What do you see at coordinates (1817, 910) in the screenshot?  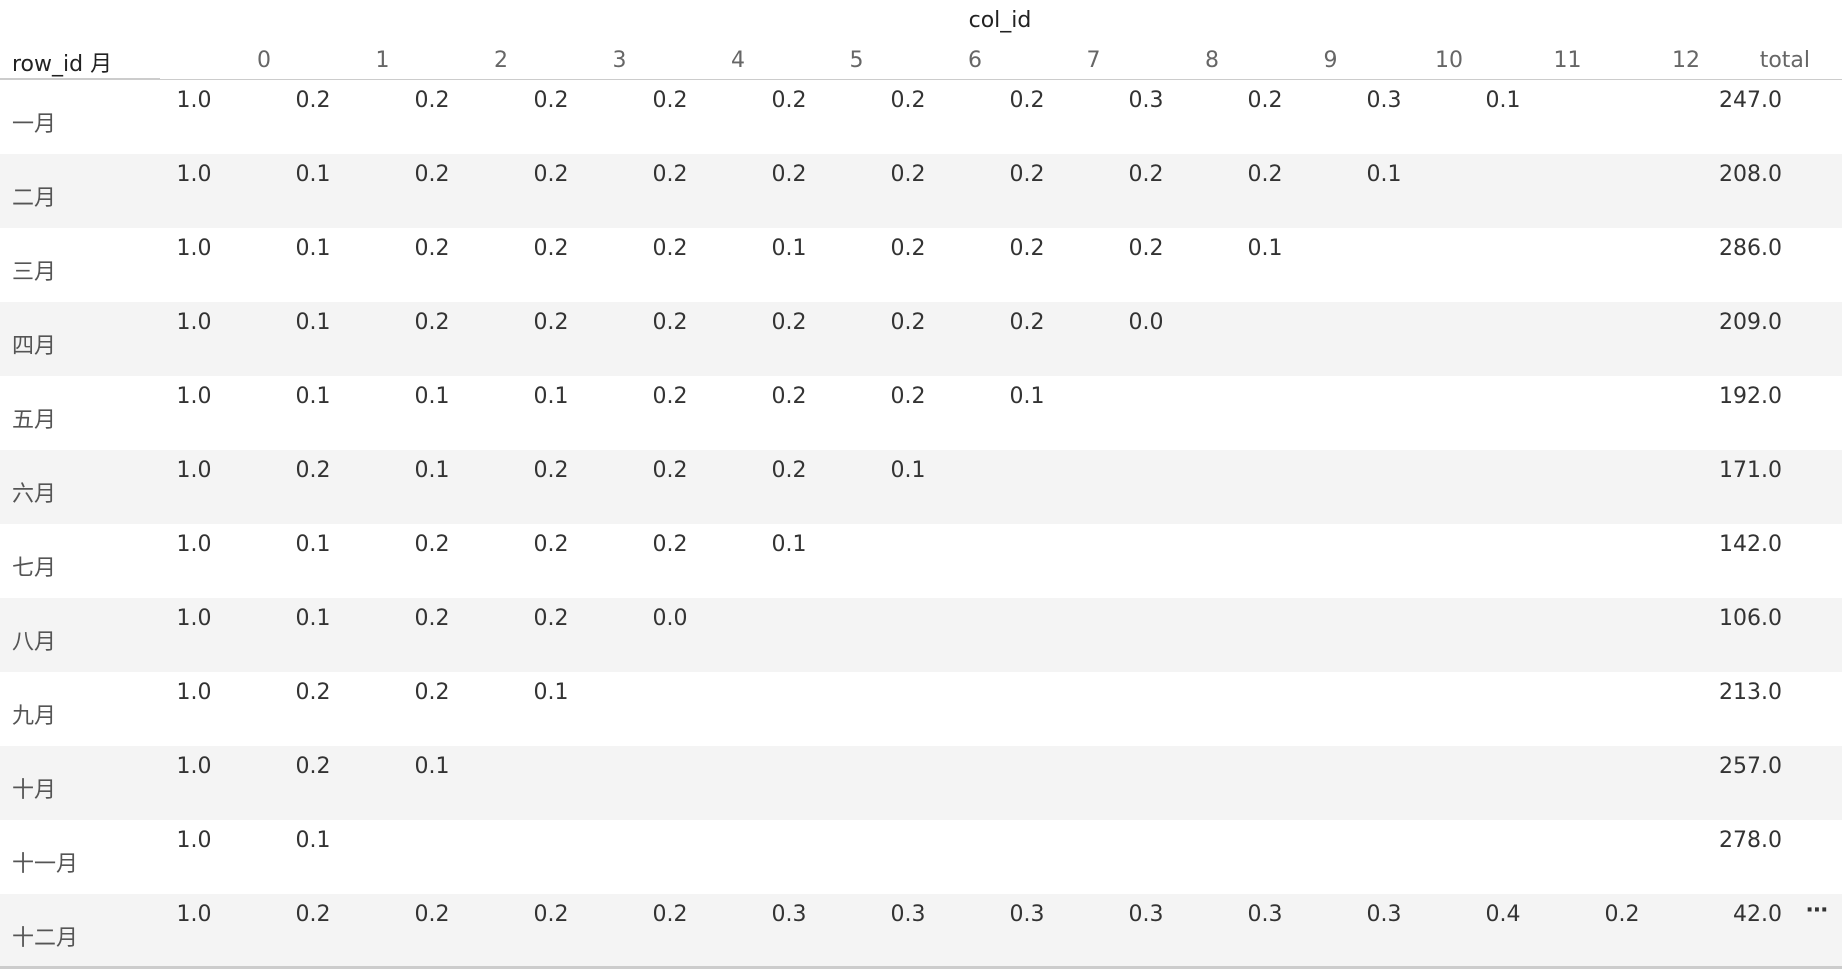 I see `ellipsis-icon: ⋯` at bounding box center [1817, 910].